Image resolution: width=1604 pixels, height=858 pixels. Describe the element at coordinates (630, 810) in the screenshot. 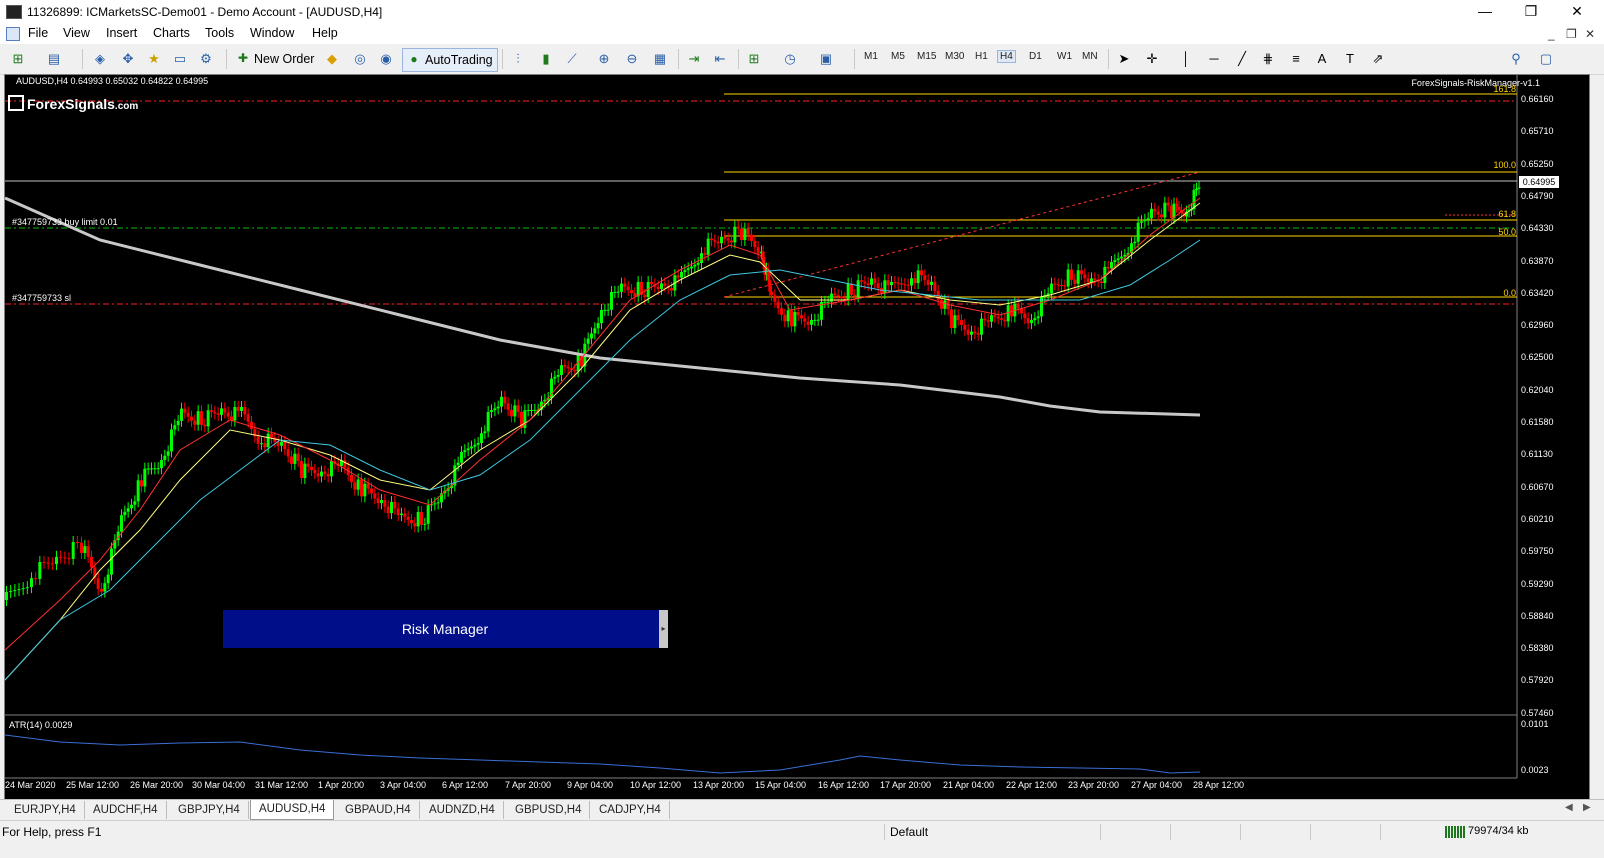

I see `tab-cadjpy: CADJPY,H4` at that location.